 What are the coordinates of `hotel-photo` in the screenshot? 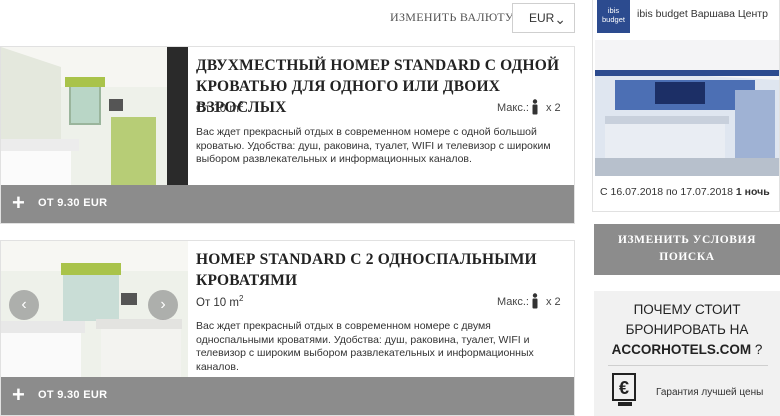 It's located at (687, 108).